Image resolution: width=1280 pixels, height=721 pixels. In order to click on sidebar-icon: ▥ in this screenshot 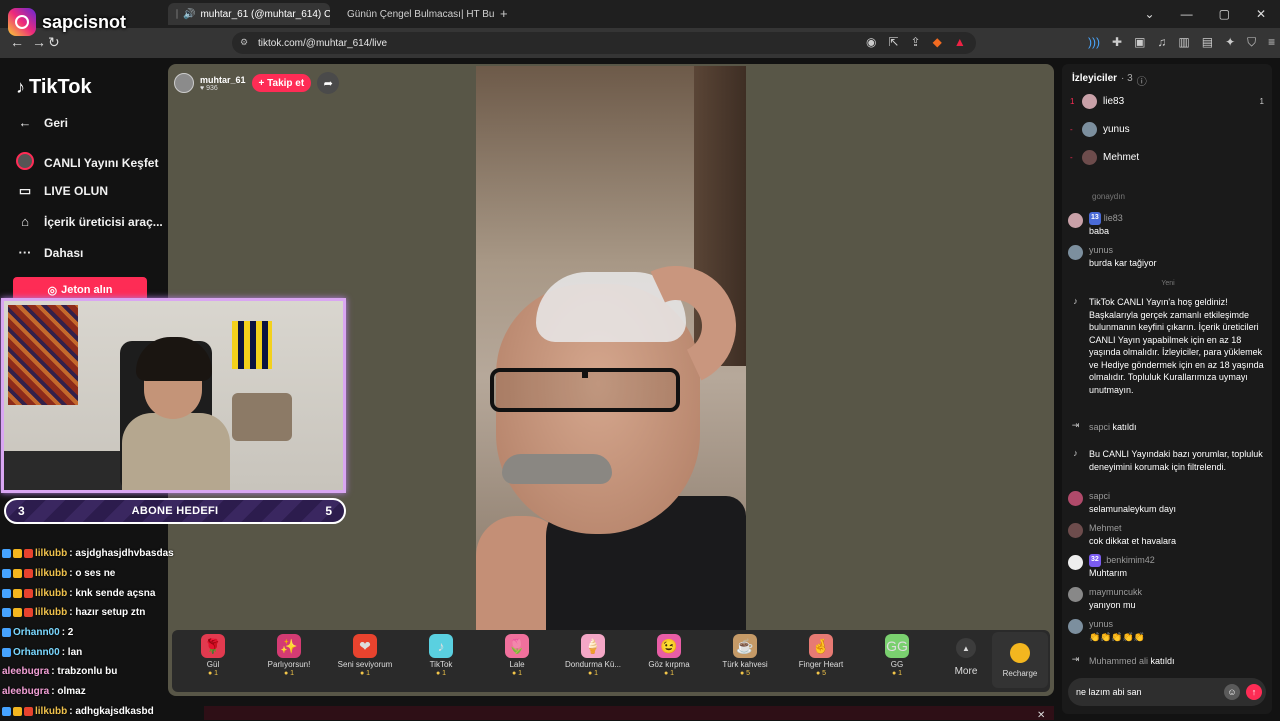, I will do `click(1183, 42)`.